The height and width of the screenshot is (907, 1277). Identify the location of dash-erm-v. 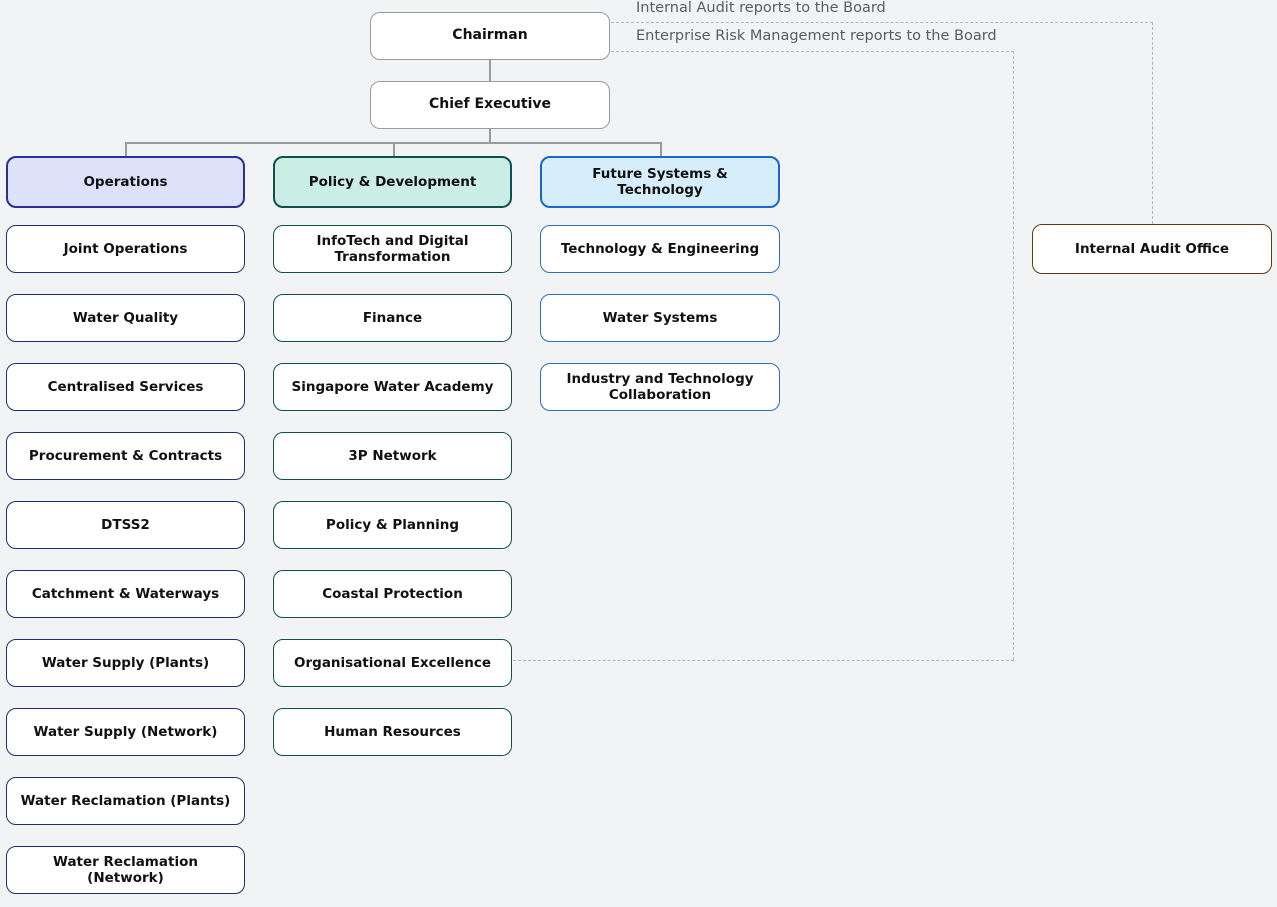
(1013, 355).